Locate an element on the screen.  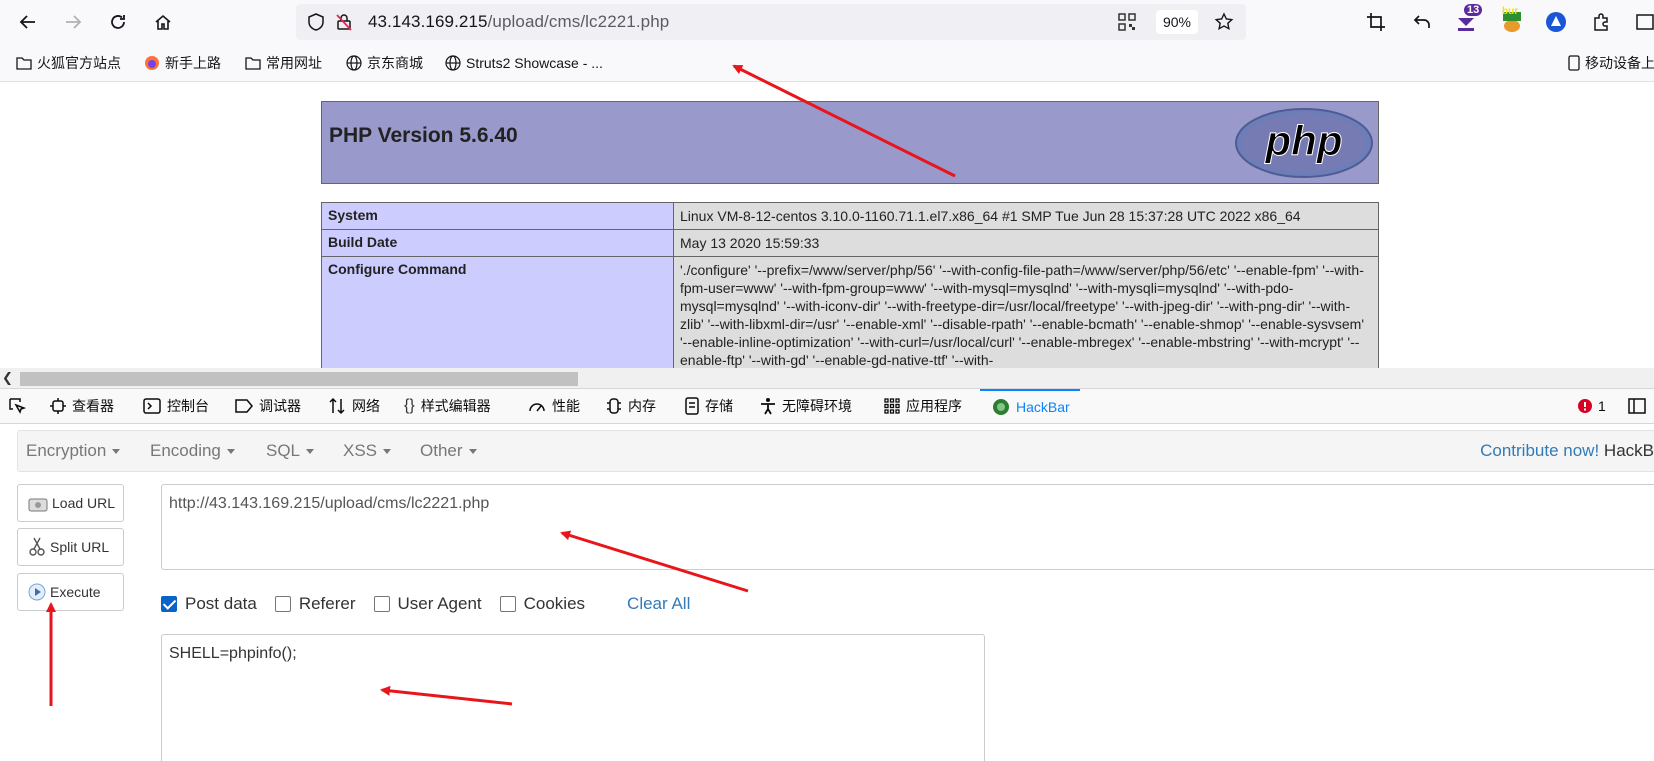
extensions-button is located at coordinates (1601, 22).